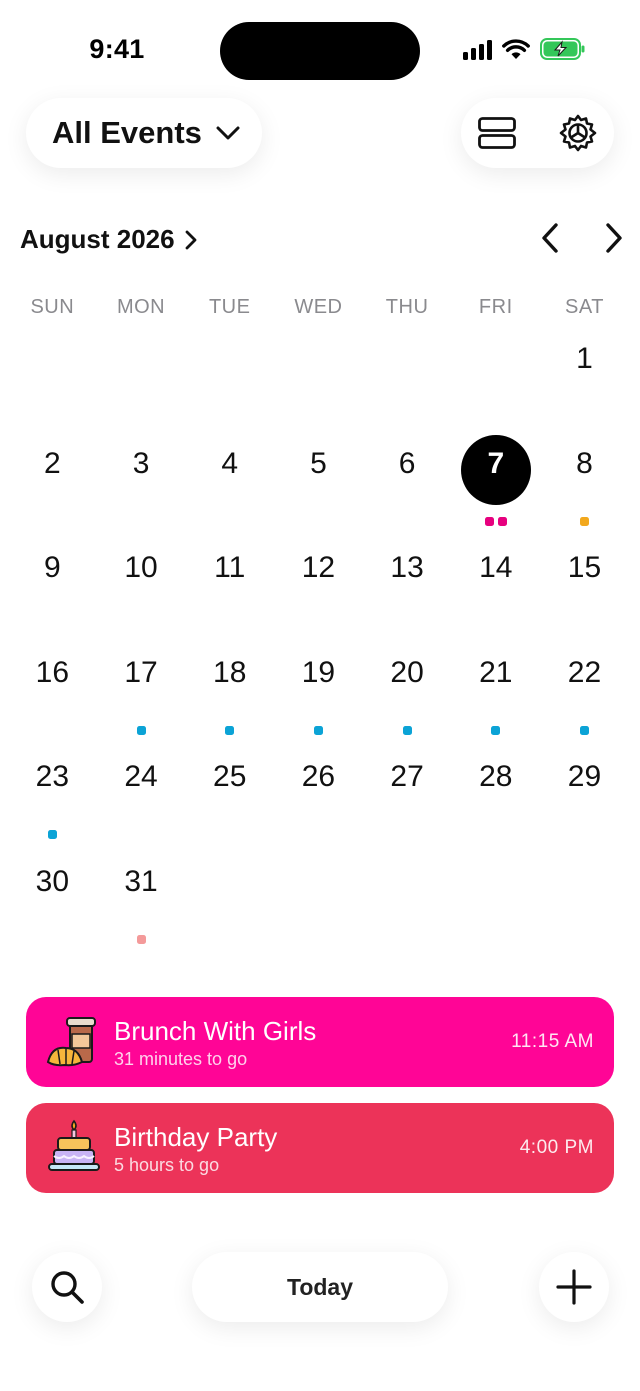 This screenshot has width=640, height=1391. What do you see at coordinates (318, 692) in the screenshot?
I see `day-cell: 19` at bounding box center [318, 692].